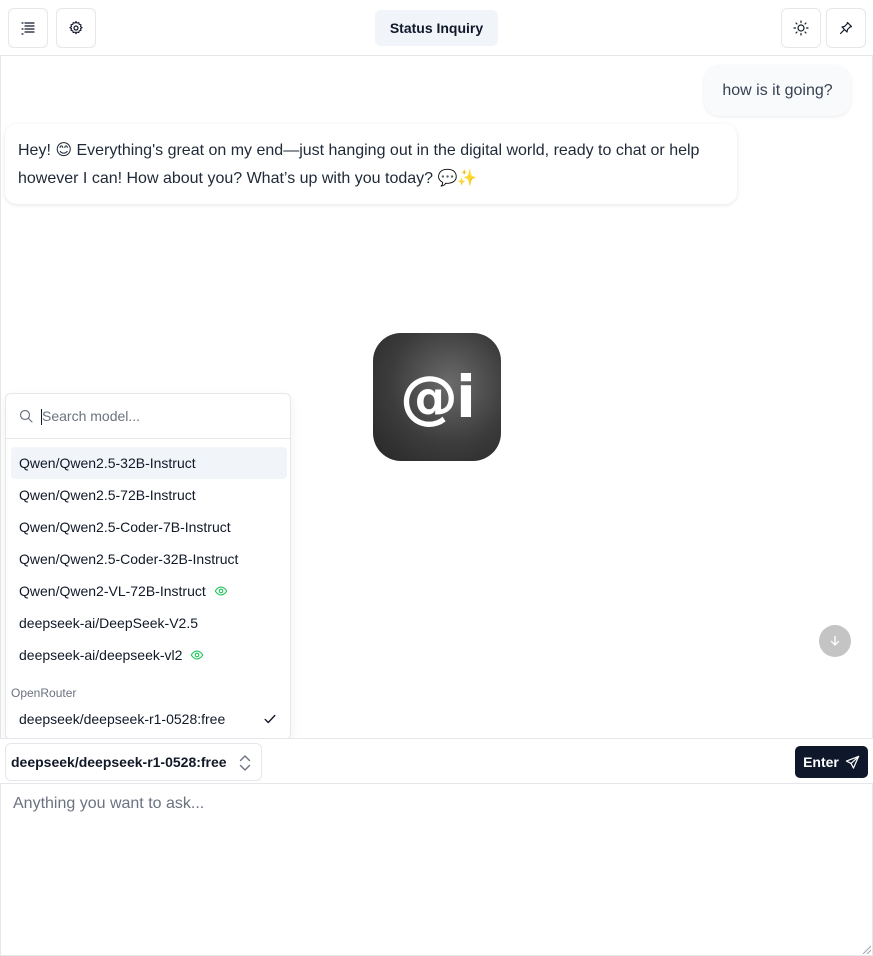 The image size is (873, 956). I want to click on pin-icon, so click(846, 28).